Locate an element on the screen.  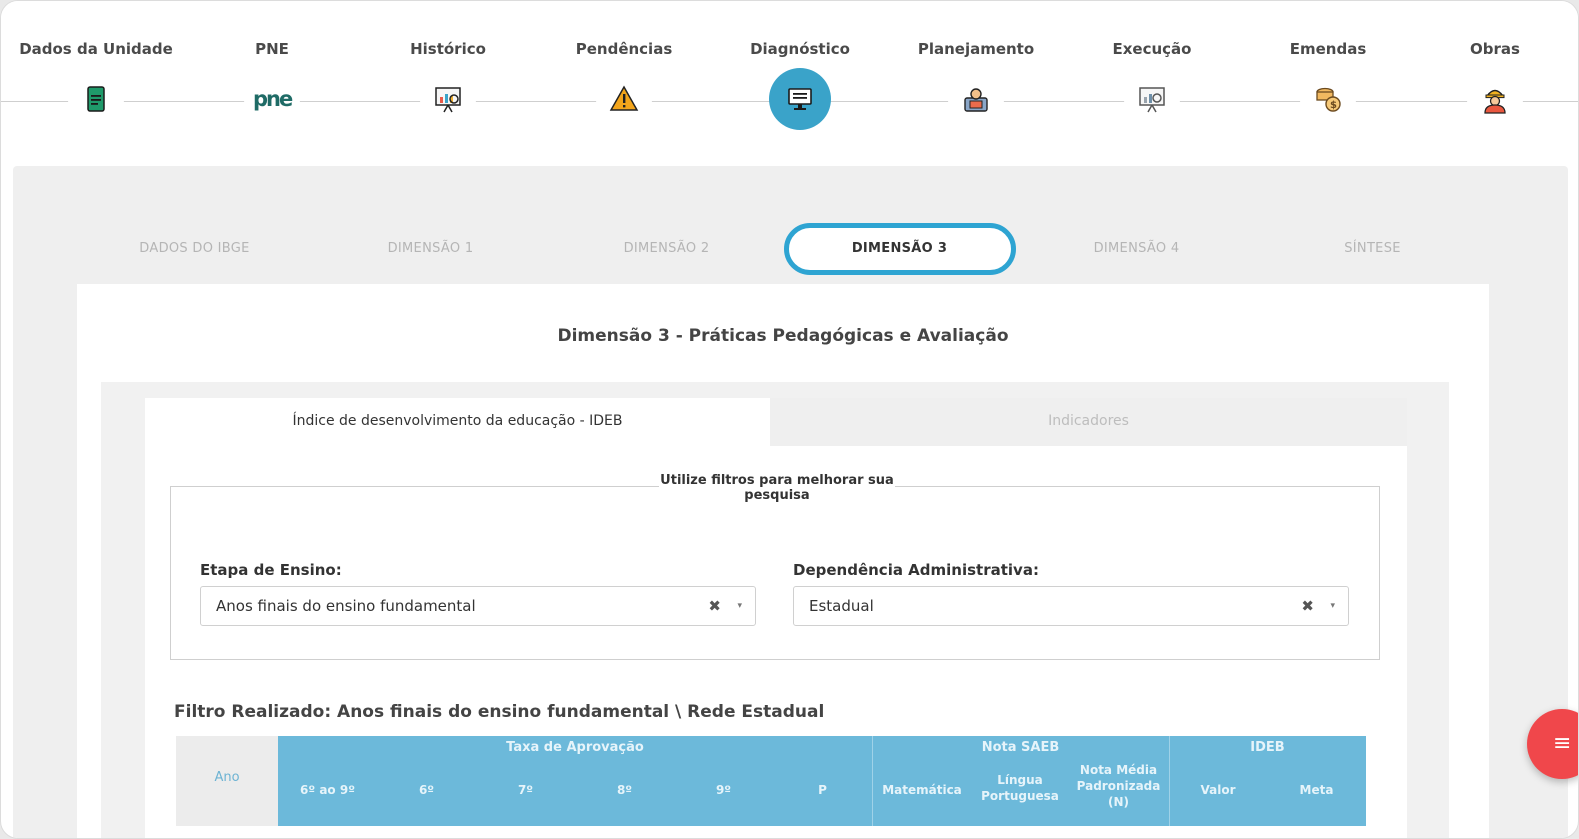
tab-label: DIMENSÃO 2 is located at coordinates (666, 248).